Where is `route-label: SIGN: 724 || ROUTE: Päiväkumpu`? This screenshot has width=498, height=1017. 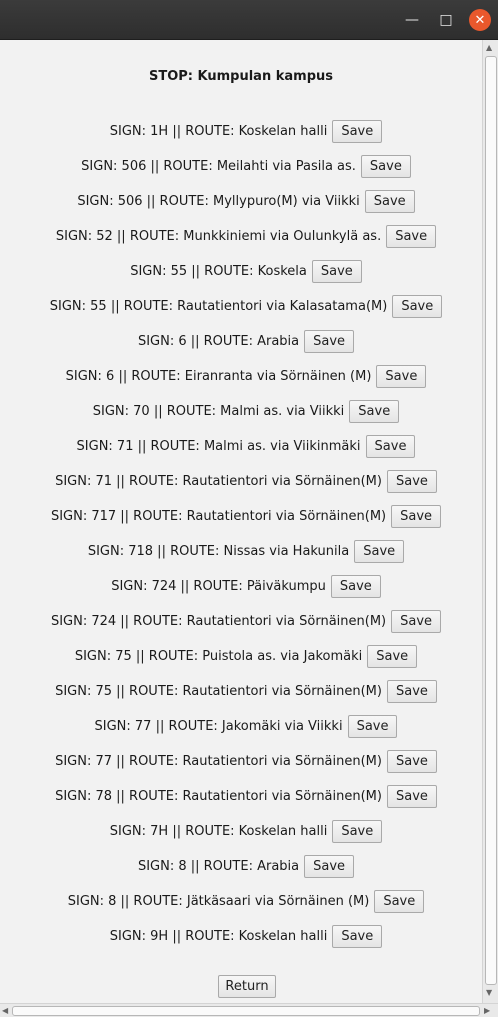 route-label: SIGN: 724 || ROUTE: Päiväkumpu is located at coordinates (218, 586).